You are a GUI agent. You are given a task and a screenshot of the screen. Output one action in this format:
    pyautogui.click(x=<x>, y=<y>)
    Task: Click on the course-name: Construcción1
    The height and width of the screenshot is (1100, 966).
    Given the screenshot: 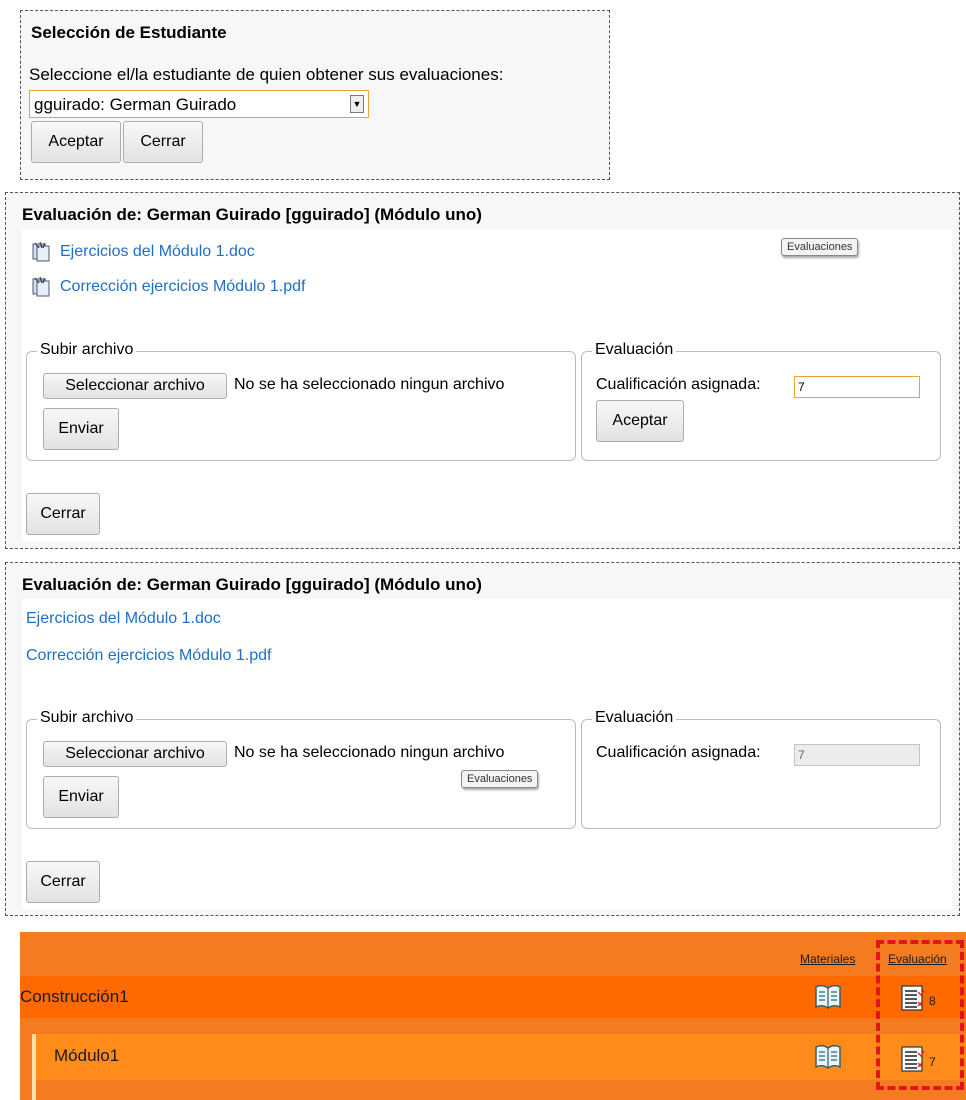 What is the action you would take?
    pyautogui.click(x=74, y=997)
    